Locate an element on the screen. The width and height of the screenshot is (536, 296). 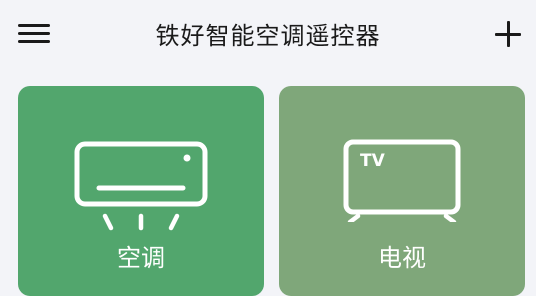
add-device-button is located at coordinates (508, 34).